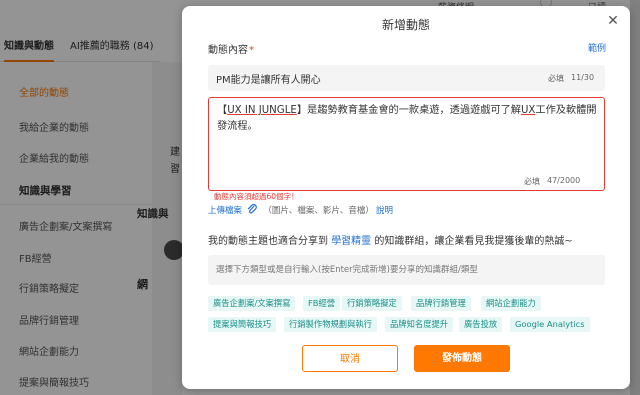 The image size is (640, 395). I want to click on publish-button: 發佈動態, so click(462, 358).